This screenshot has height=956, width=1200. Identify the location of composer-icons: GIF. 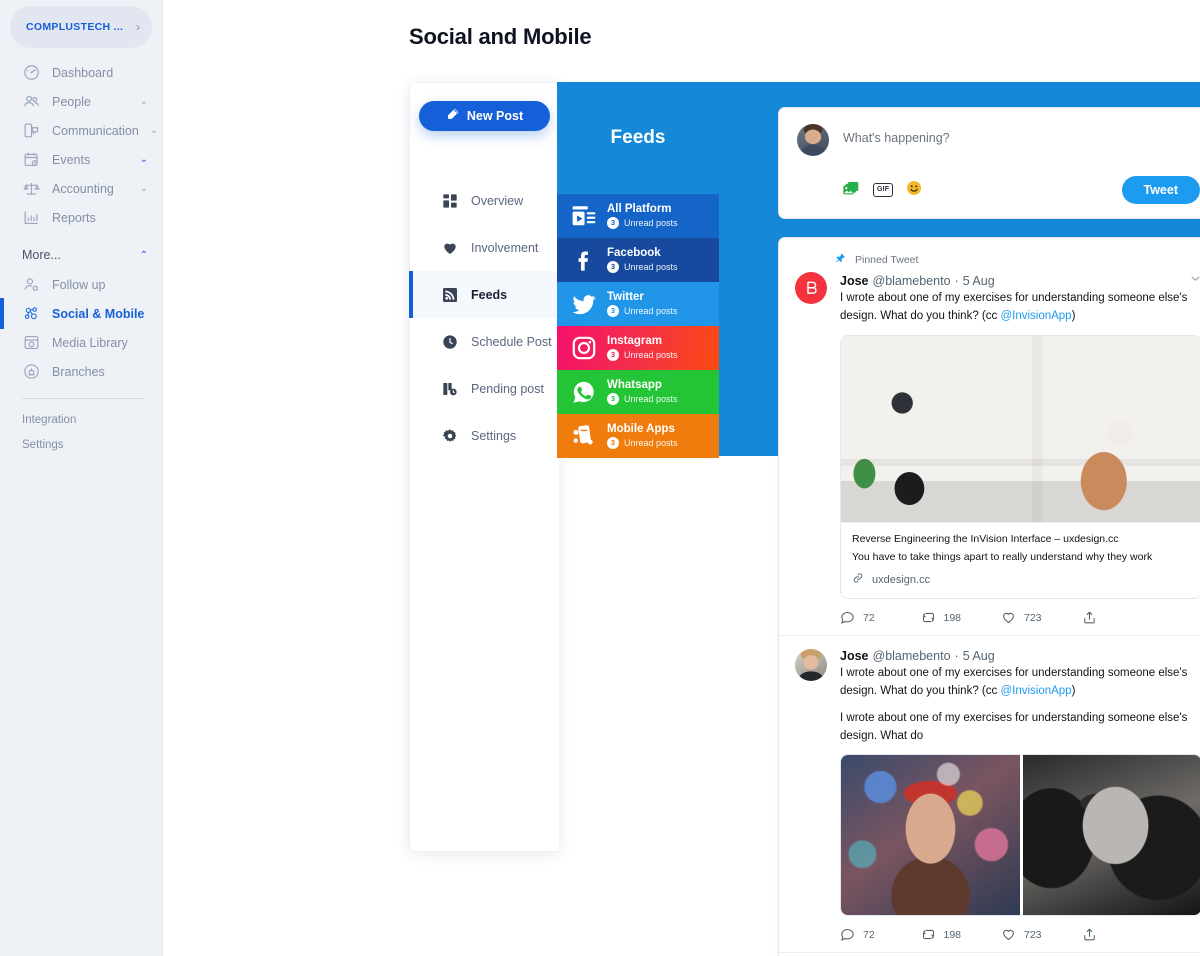
(882, 190).